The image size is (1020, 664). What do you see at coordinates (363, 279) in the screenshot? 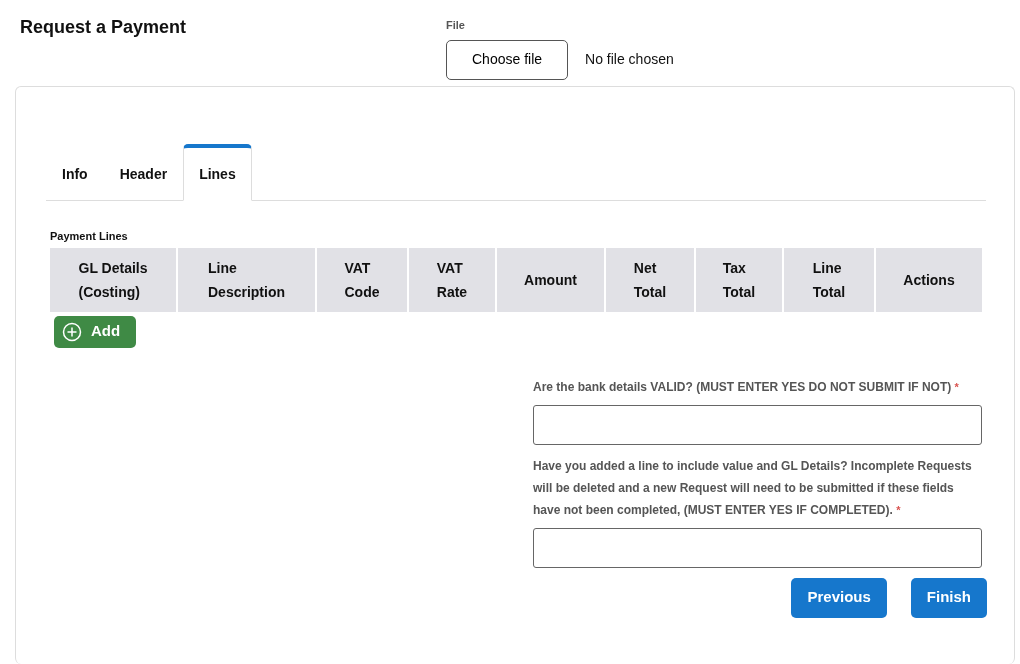
I see `column-header: VAT Code` at bounding box center [363, 279].